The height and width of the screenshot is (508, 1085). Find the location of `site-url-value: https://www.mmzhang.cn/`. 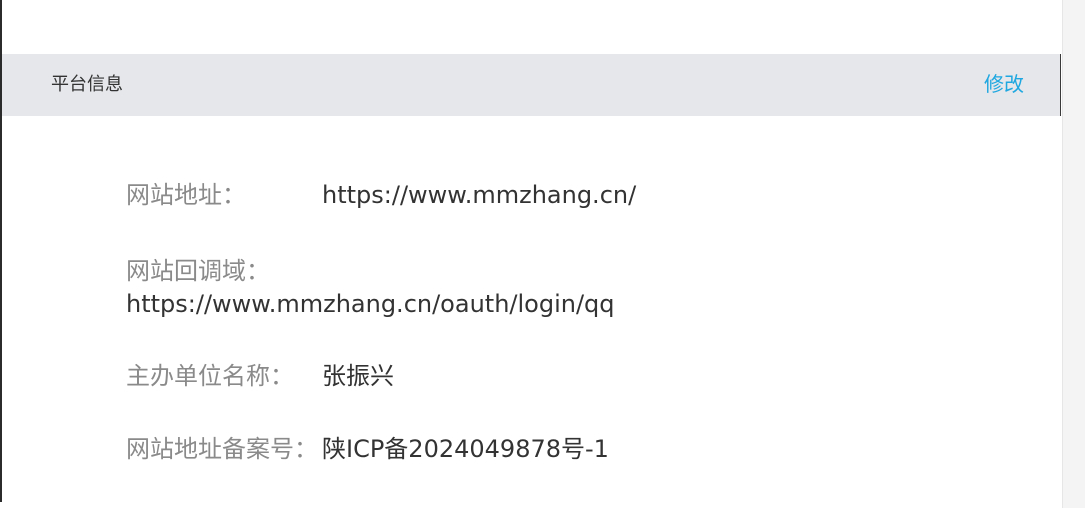

site-url-value: https://www.mmzhang.cn/ is located at coordinates (479, 195).